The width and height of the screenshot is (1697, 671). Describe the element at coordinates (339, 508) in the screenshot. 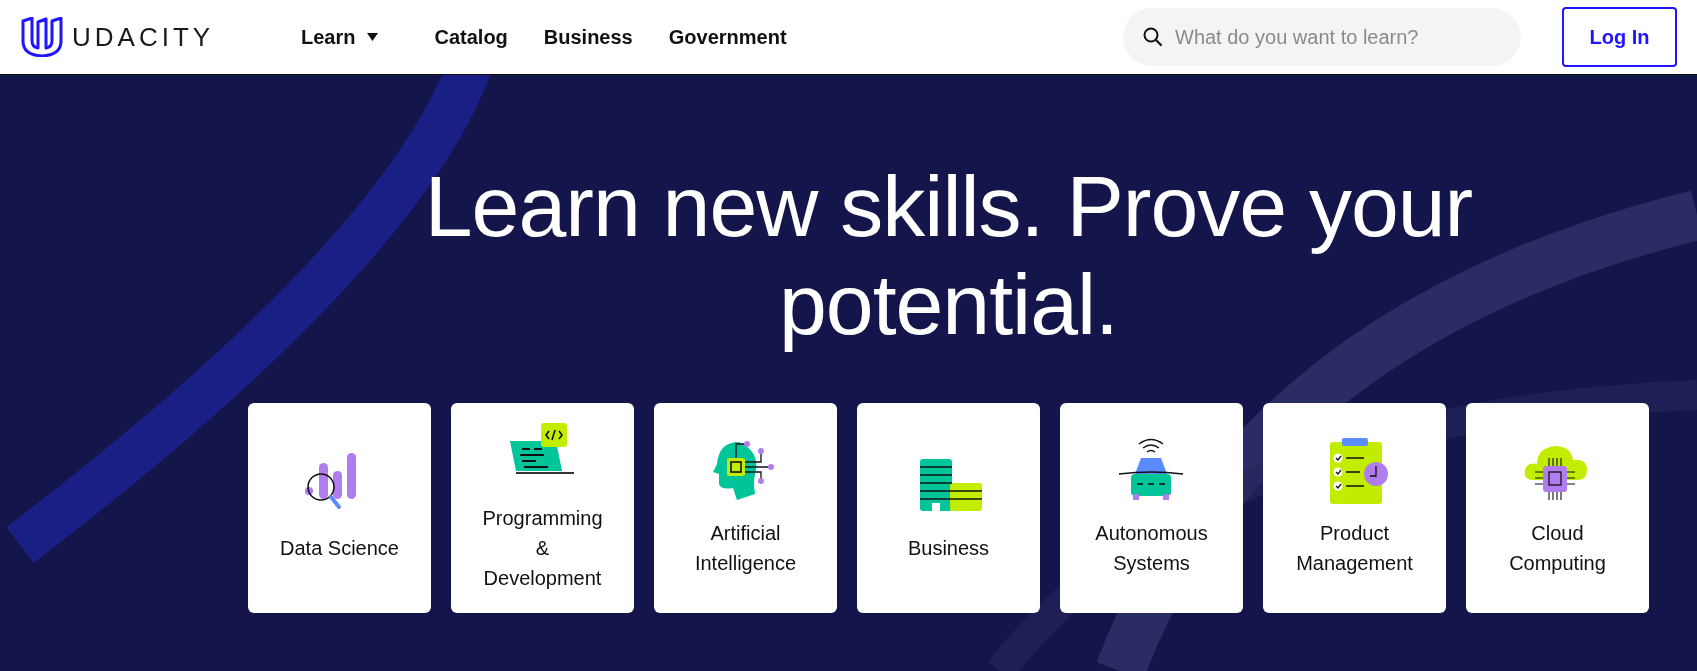

I see `category-card: Data Science` at that location.